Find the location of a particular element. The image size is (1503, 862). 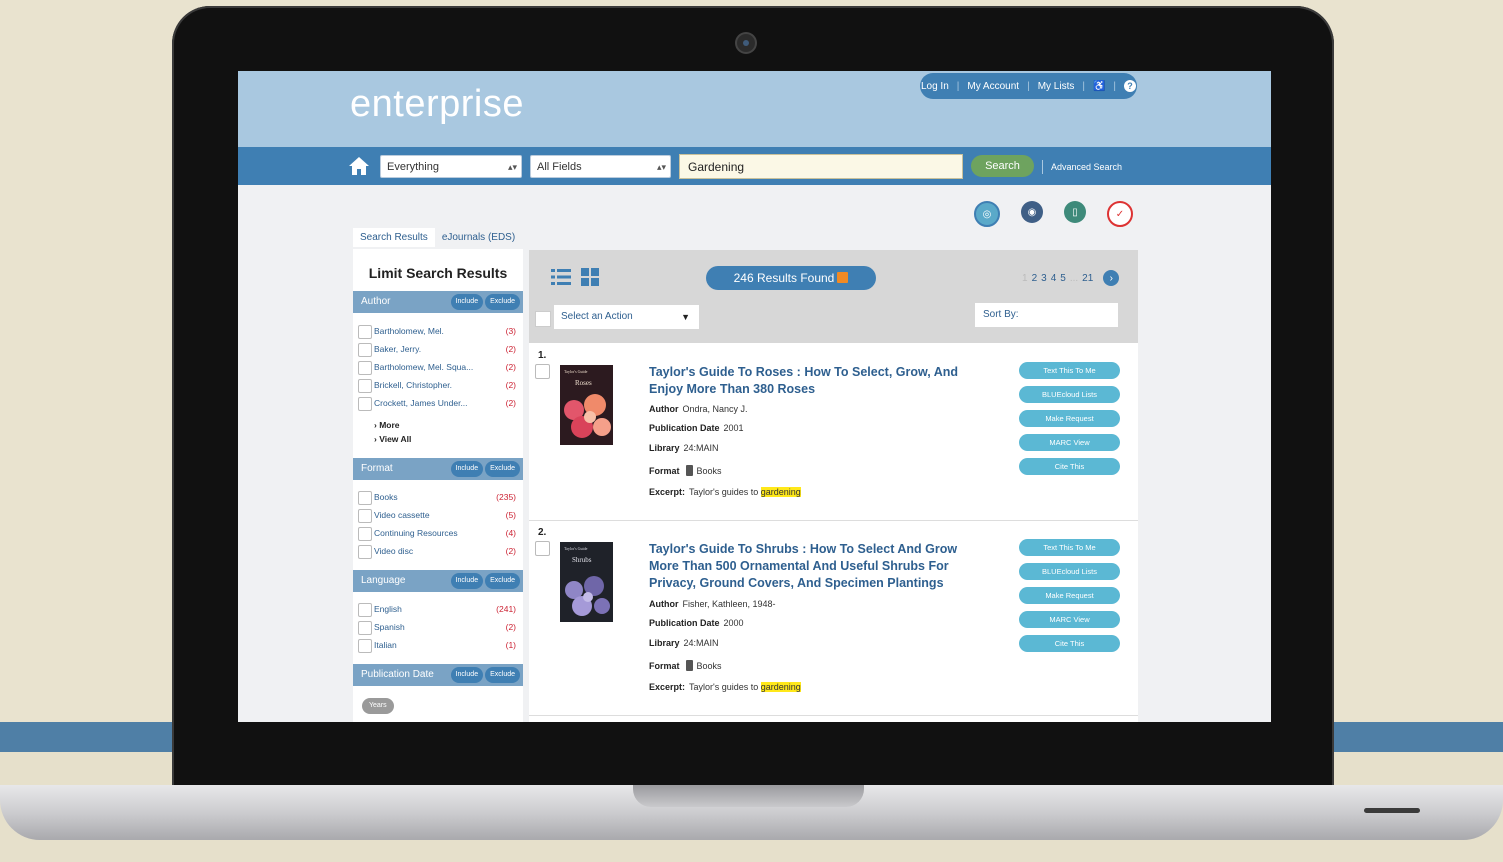

facet-item: Spanish (2) is located at coordinates (437, 627).